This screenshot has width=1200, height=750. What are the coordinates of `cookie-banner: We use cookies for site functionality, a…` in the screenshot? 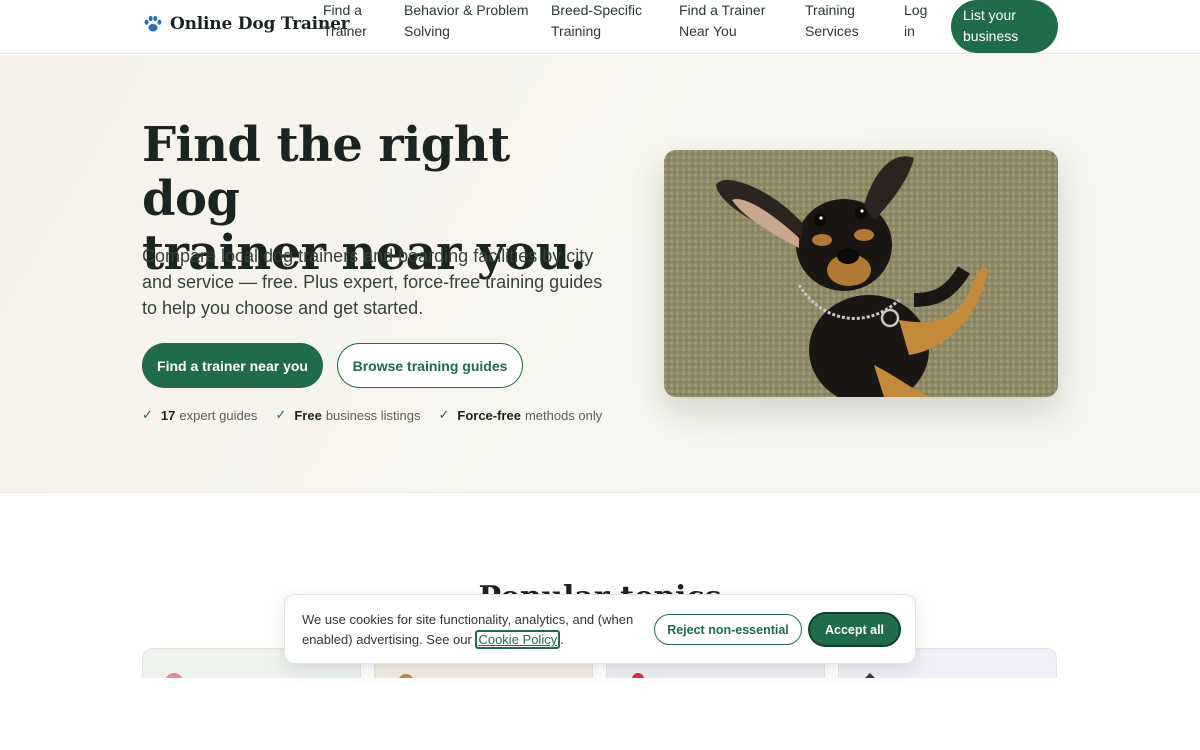 It's located at (600, 629).